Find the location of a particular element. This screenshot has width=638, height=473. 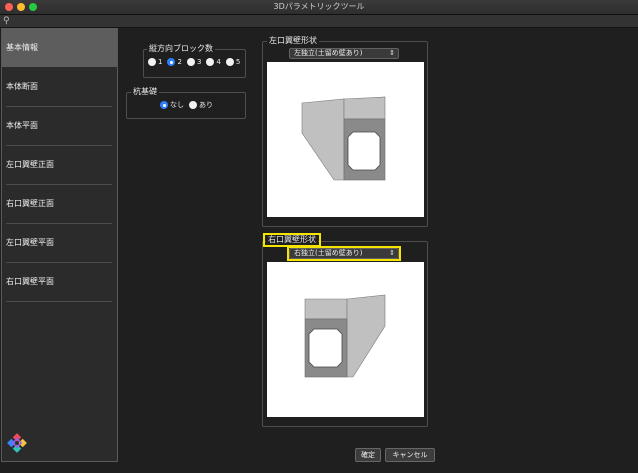

sidebar-item-right-wing-plan: 右口翼壁平面 is located at coordinates (59, 282).